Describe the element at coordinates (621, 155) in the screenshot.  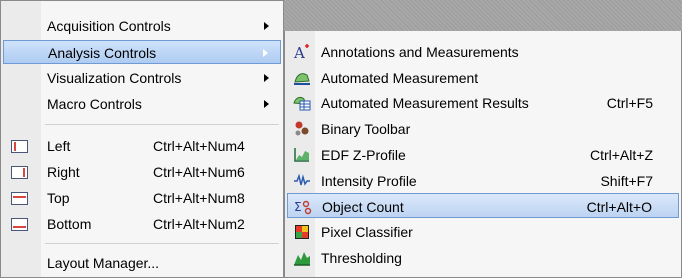
I see `submenu-item-shortcut: Ctrl+Alt+Z` at that location.